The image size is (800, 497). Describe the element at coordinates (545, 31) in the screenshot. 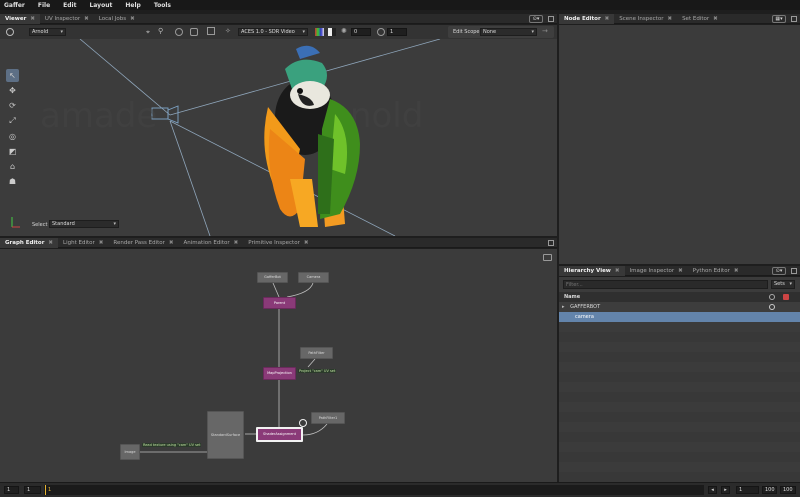

I see `arrow-right-icon: →` at that location.